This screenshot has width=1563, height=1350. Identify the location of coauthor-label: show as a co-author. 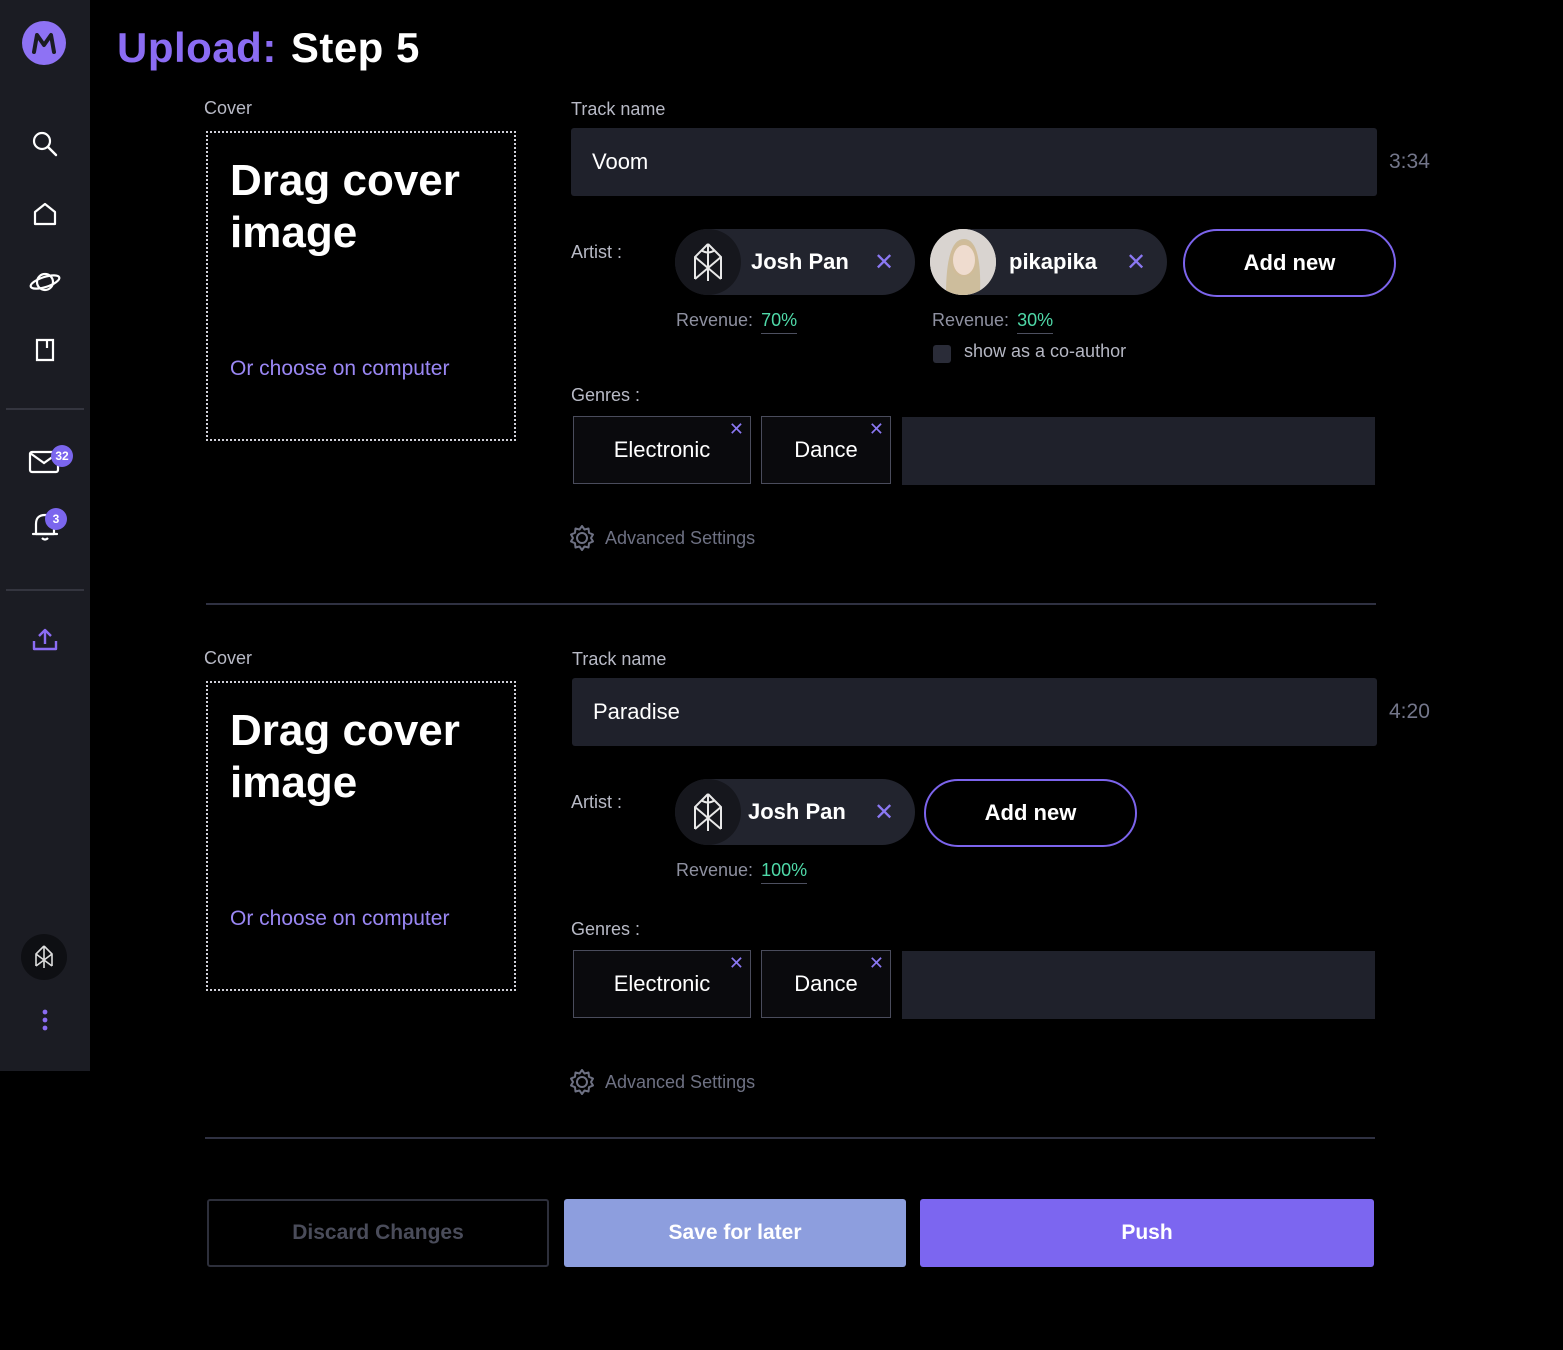
(1045, 351).